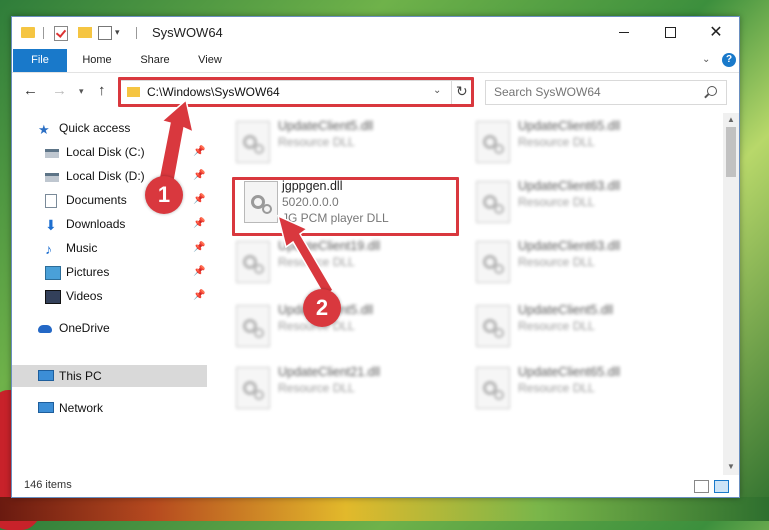  I want to click on recent-locations-chevron-icon: ▾, so click(81, 91).